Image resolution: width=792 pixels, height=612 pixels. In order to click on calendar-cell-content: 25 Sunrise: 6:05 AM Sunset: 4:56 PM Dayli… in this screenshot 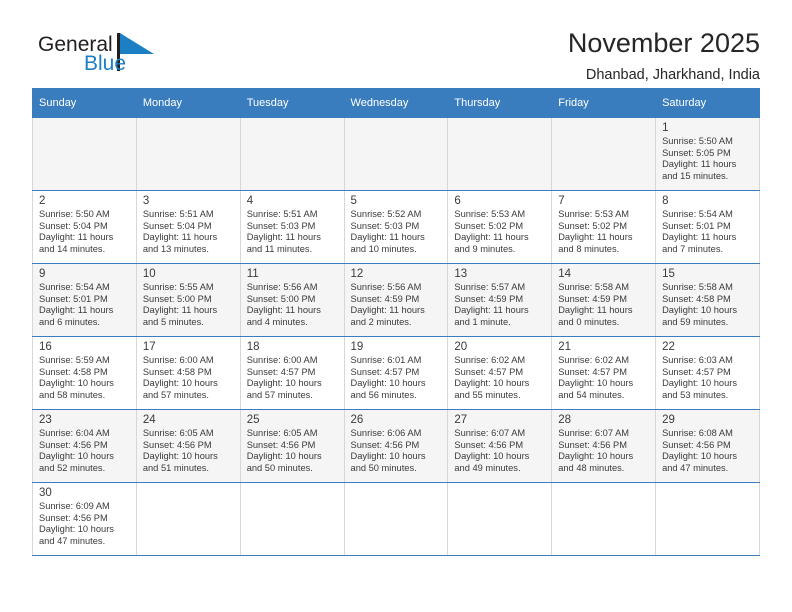, I will do `click(292, 442)`.